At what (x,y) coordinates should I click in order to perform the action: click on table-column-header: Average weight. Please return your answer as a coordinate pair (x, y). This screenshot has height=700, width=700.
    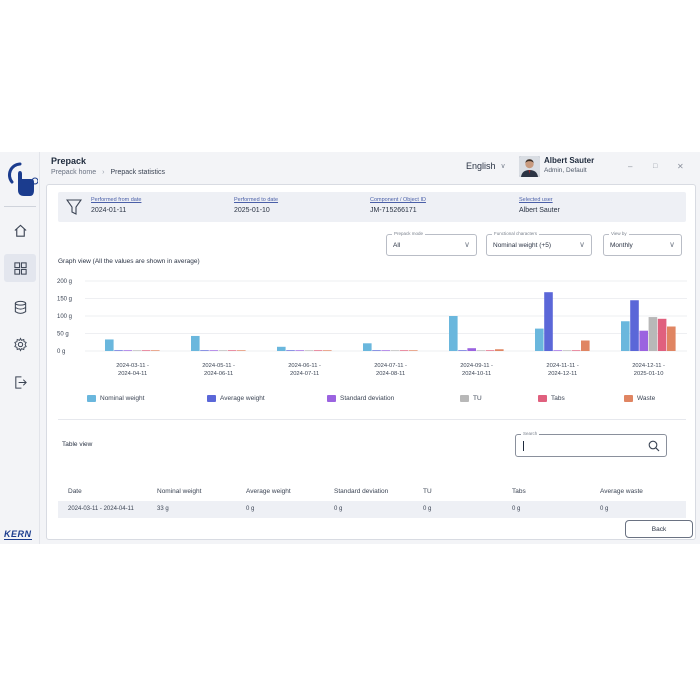
    Looking at the image, I should click on (268, 491).